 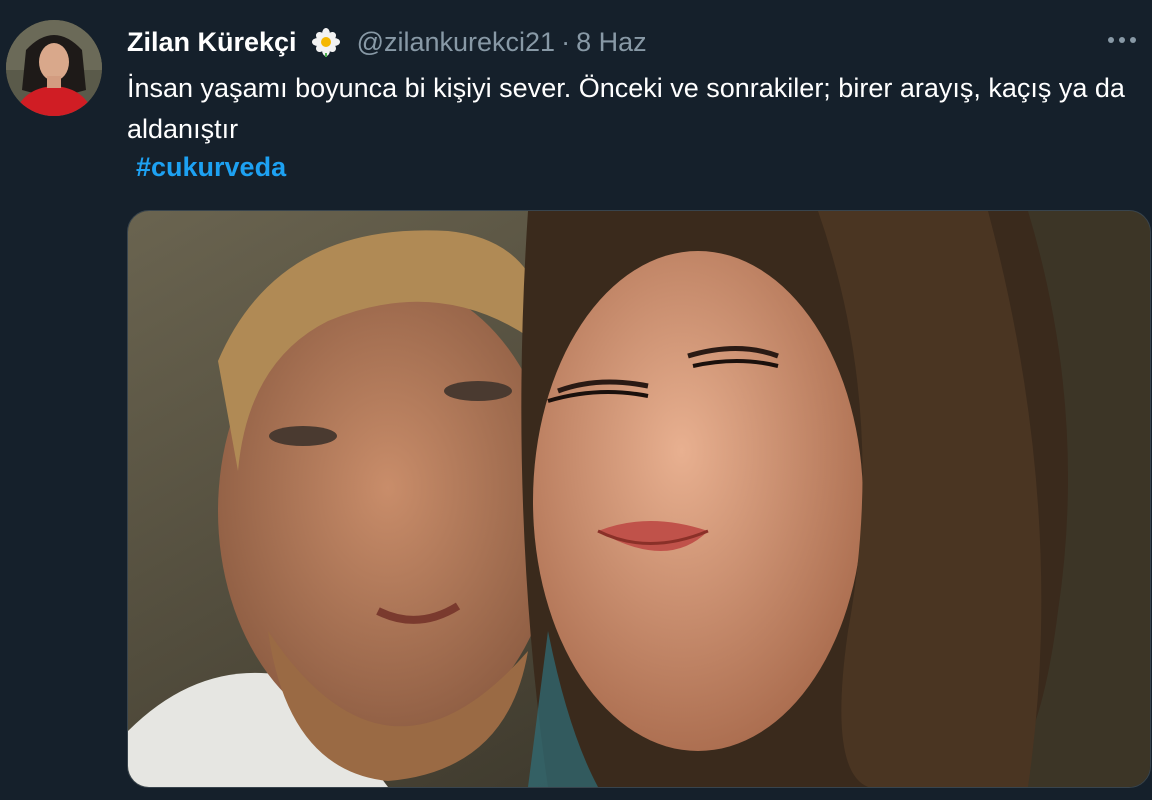 I want to click on user-handle: @zilankurekci21, so click(x=456, y=42).